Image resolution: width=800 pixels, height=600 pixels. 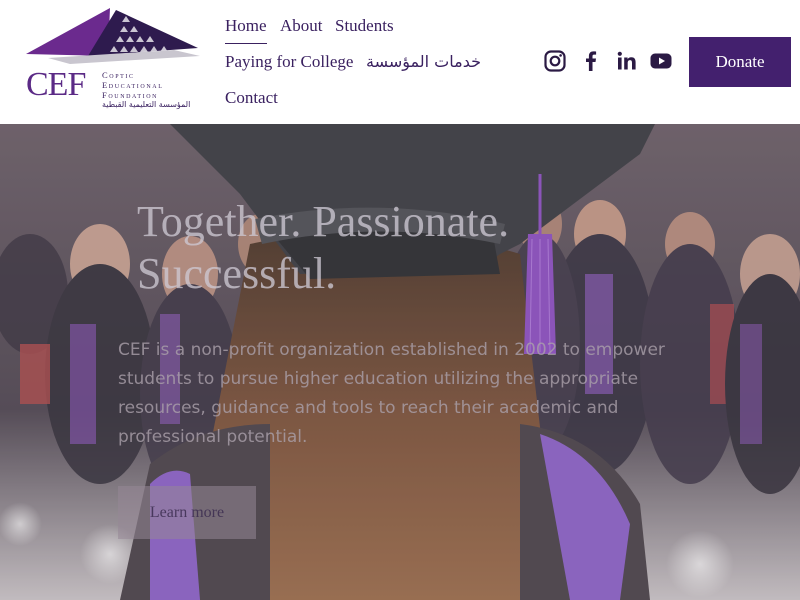 What do you see at coordinates (146, 104) in the screenshot?
I see `logo-arabic-name: المؤسسة التعليمية القبطية` at bounding box center [146, 104].